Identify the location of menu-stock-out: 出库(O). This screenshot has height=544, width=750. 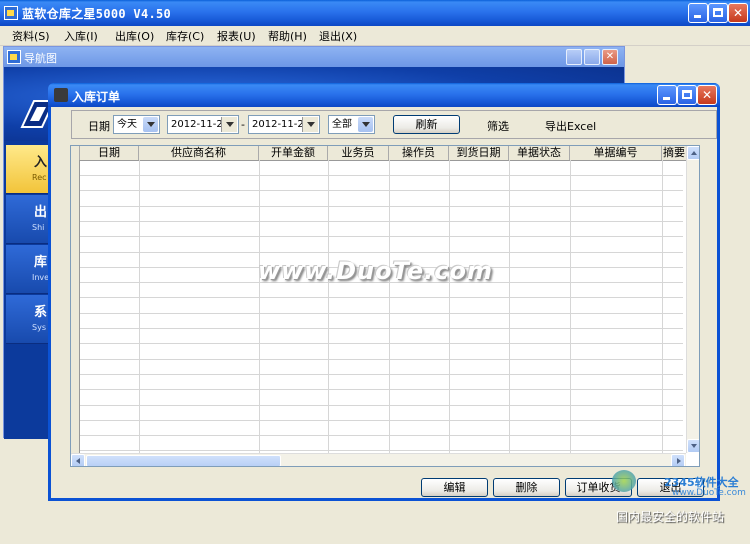
(134, 36).